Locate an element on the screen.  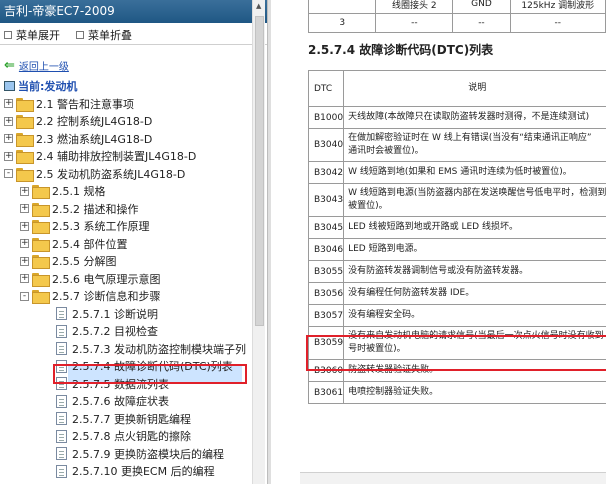
content-horizontal-scrollbar is located at coordinates (453, 478).